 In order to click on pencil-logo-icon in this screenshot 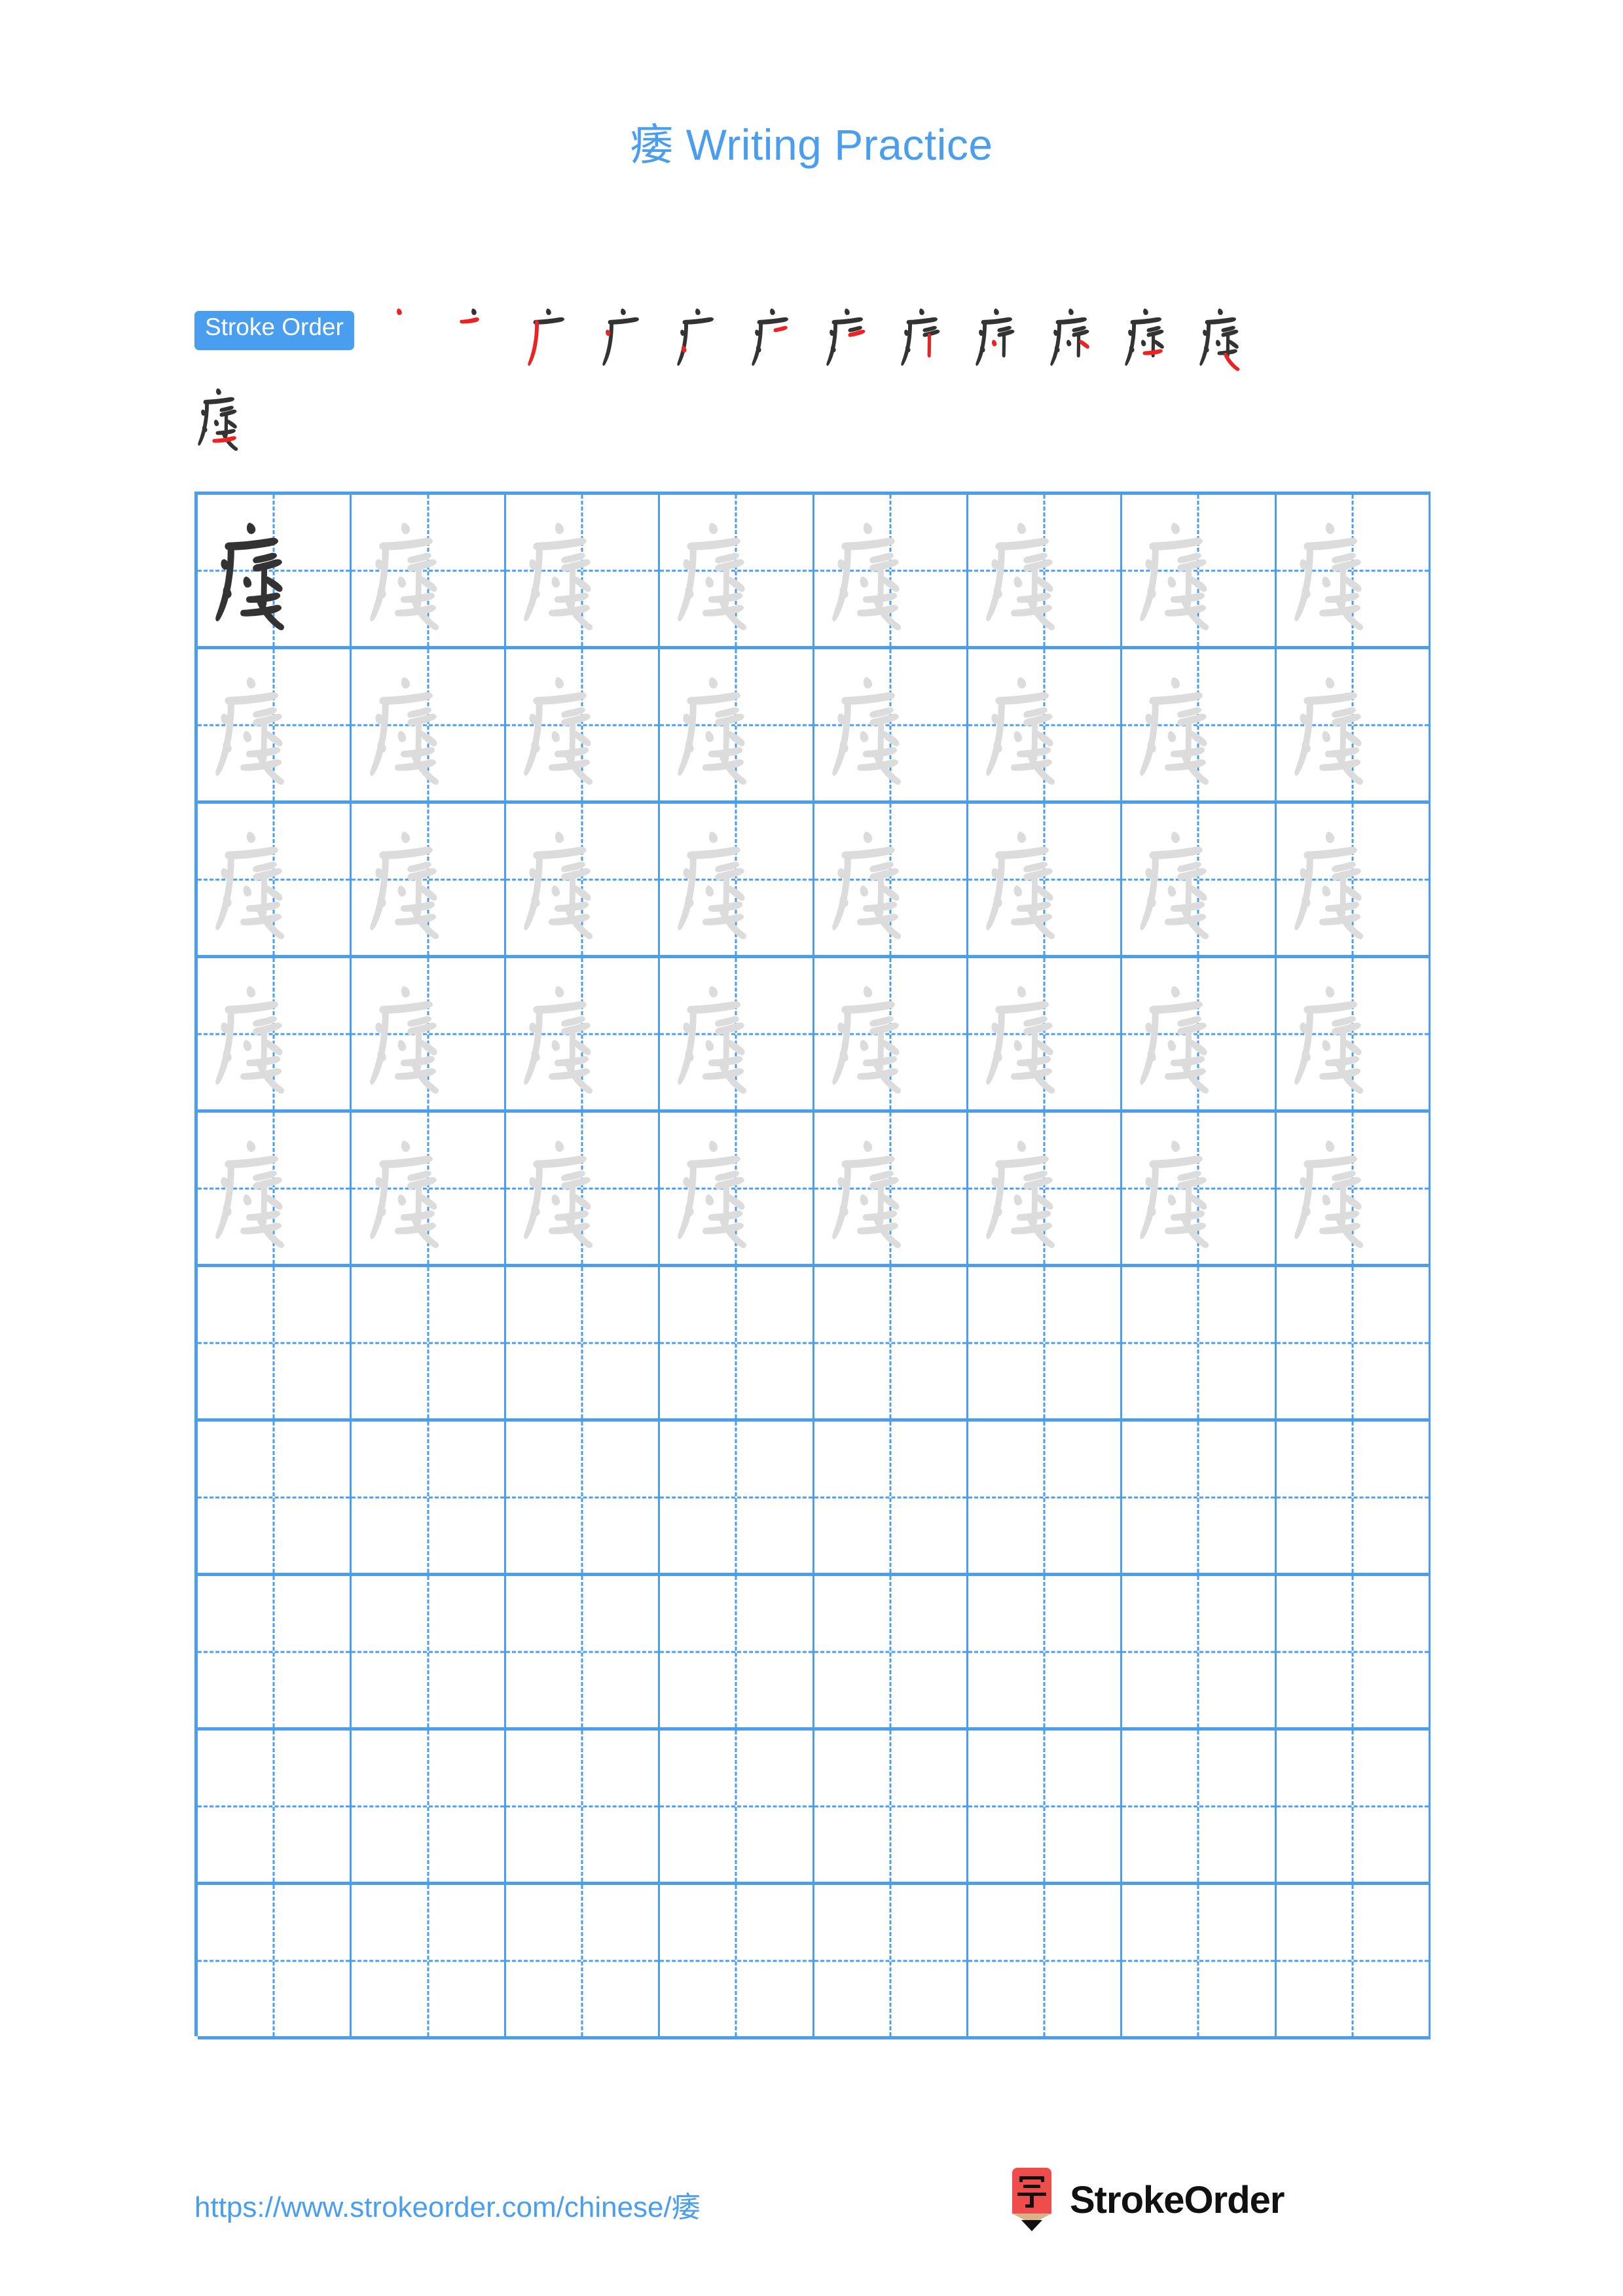, I will do `click(1031, 2199)`.